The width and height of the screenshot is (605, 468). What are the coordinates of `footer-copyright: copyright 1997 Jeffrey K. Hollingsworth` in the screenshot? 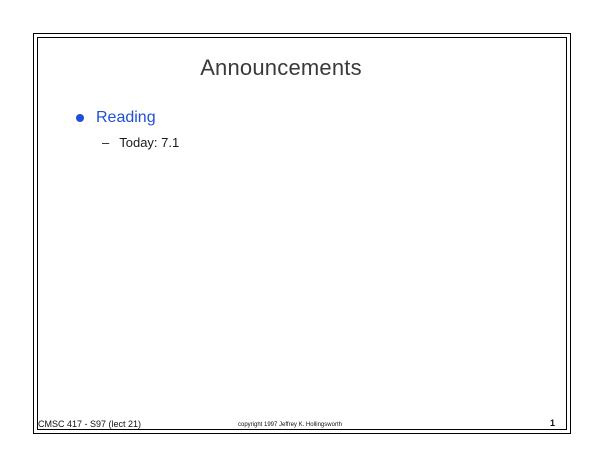 It's located at (290, 425).